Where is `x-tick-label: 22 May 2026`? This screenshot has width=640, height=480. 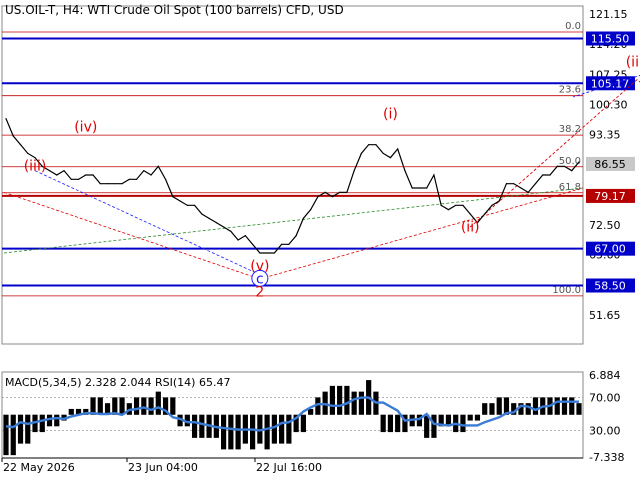 x-tick-label: 22 May 2026 is located at coordinates (39, 467).